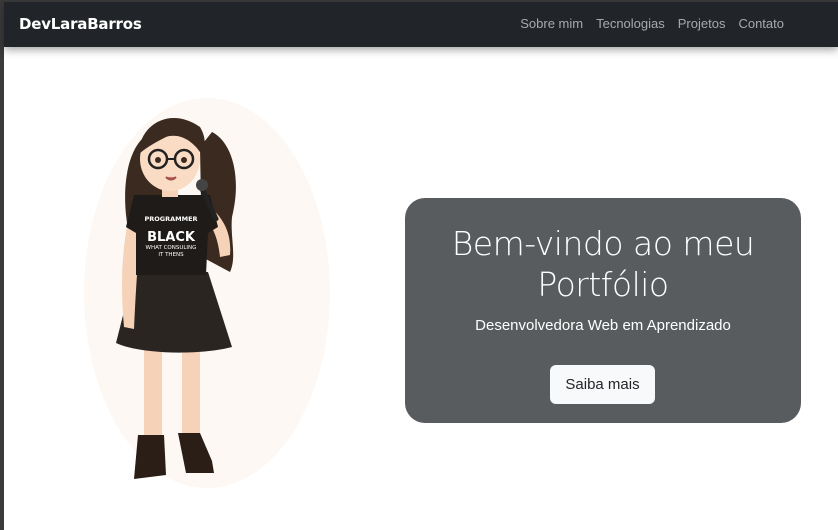 The width and height of the screenshot is (838, 530). I want to click on shirt-text-2: BLACK, so click(171, 237).